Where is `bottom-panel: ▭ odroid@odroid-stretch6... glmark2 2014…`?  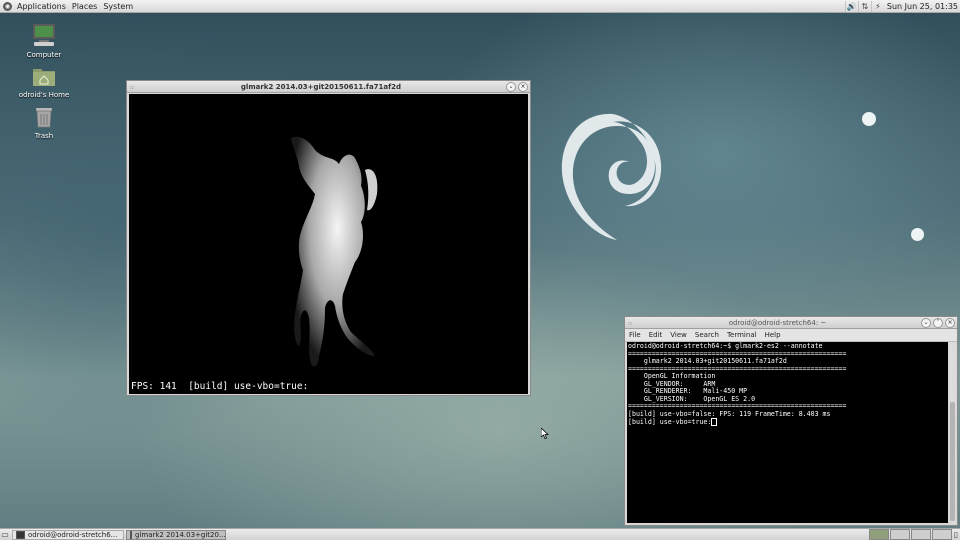
bottom-panel: ▭ odroid@odroid-stretch6... glmark2 2014… is located at coordinates (480, 534).